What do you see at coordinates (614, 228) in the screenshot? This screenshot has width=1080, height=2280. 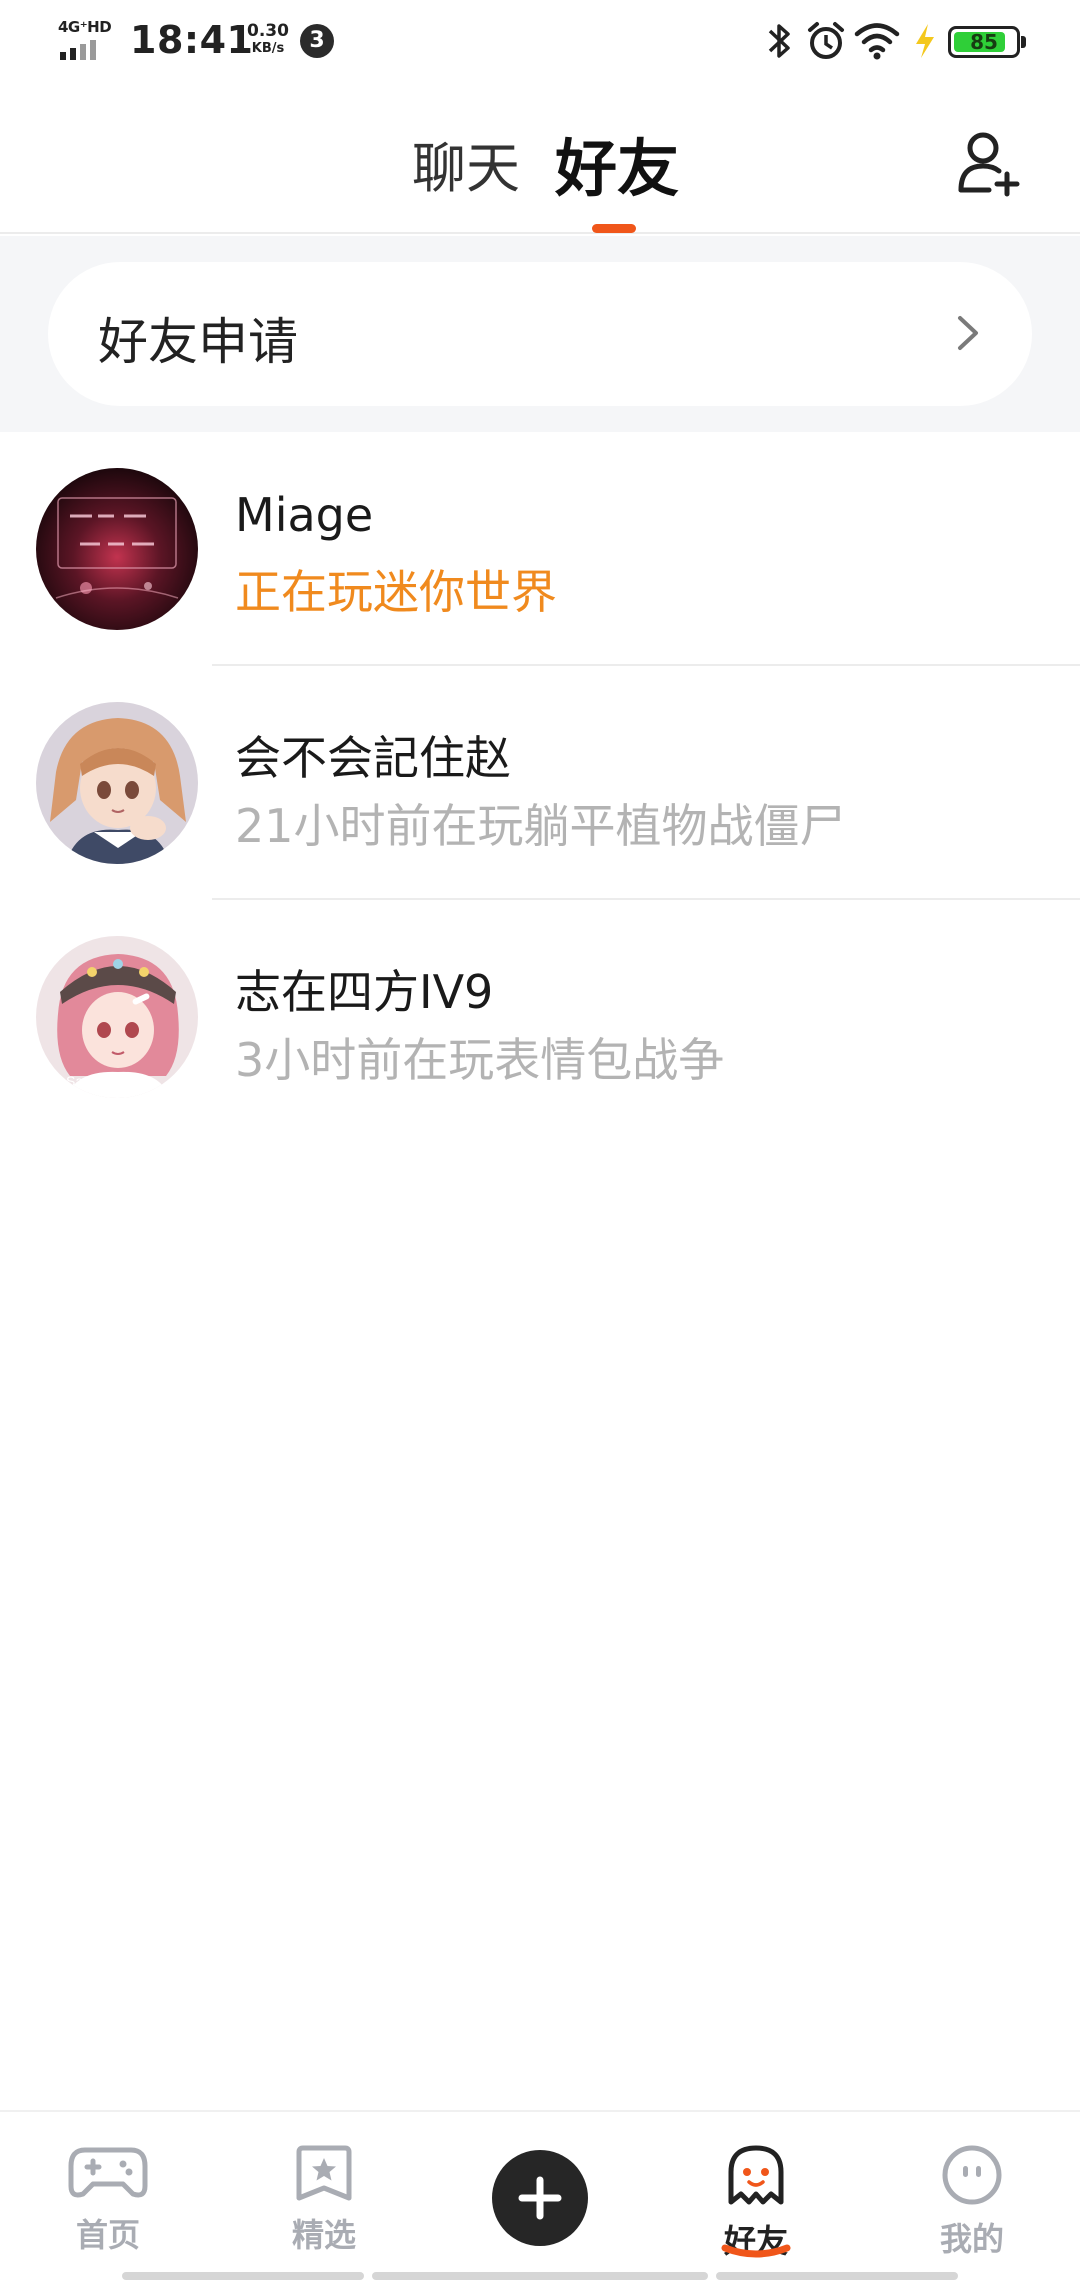 I see `active-tab-indicator` at bounding box center [614, 228].